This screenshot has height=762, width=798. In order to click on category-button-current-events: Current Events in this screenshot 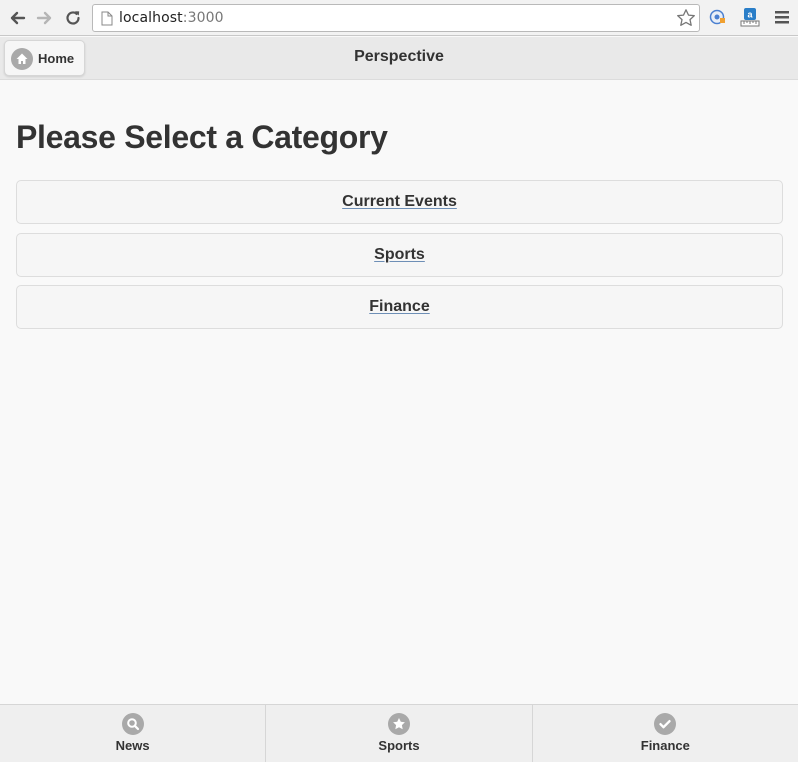, I will do `click(399, 202)`.